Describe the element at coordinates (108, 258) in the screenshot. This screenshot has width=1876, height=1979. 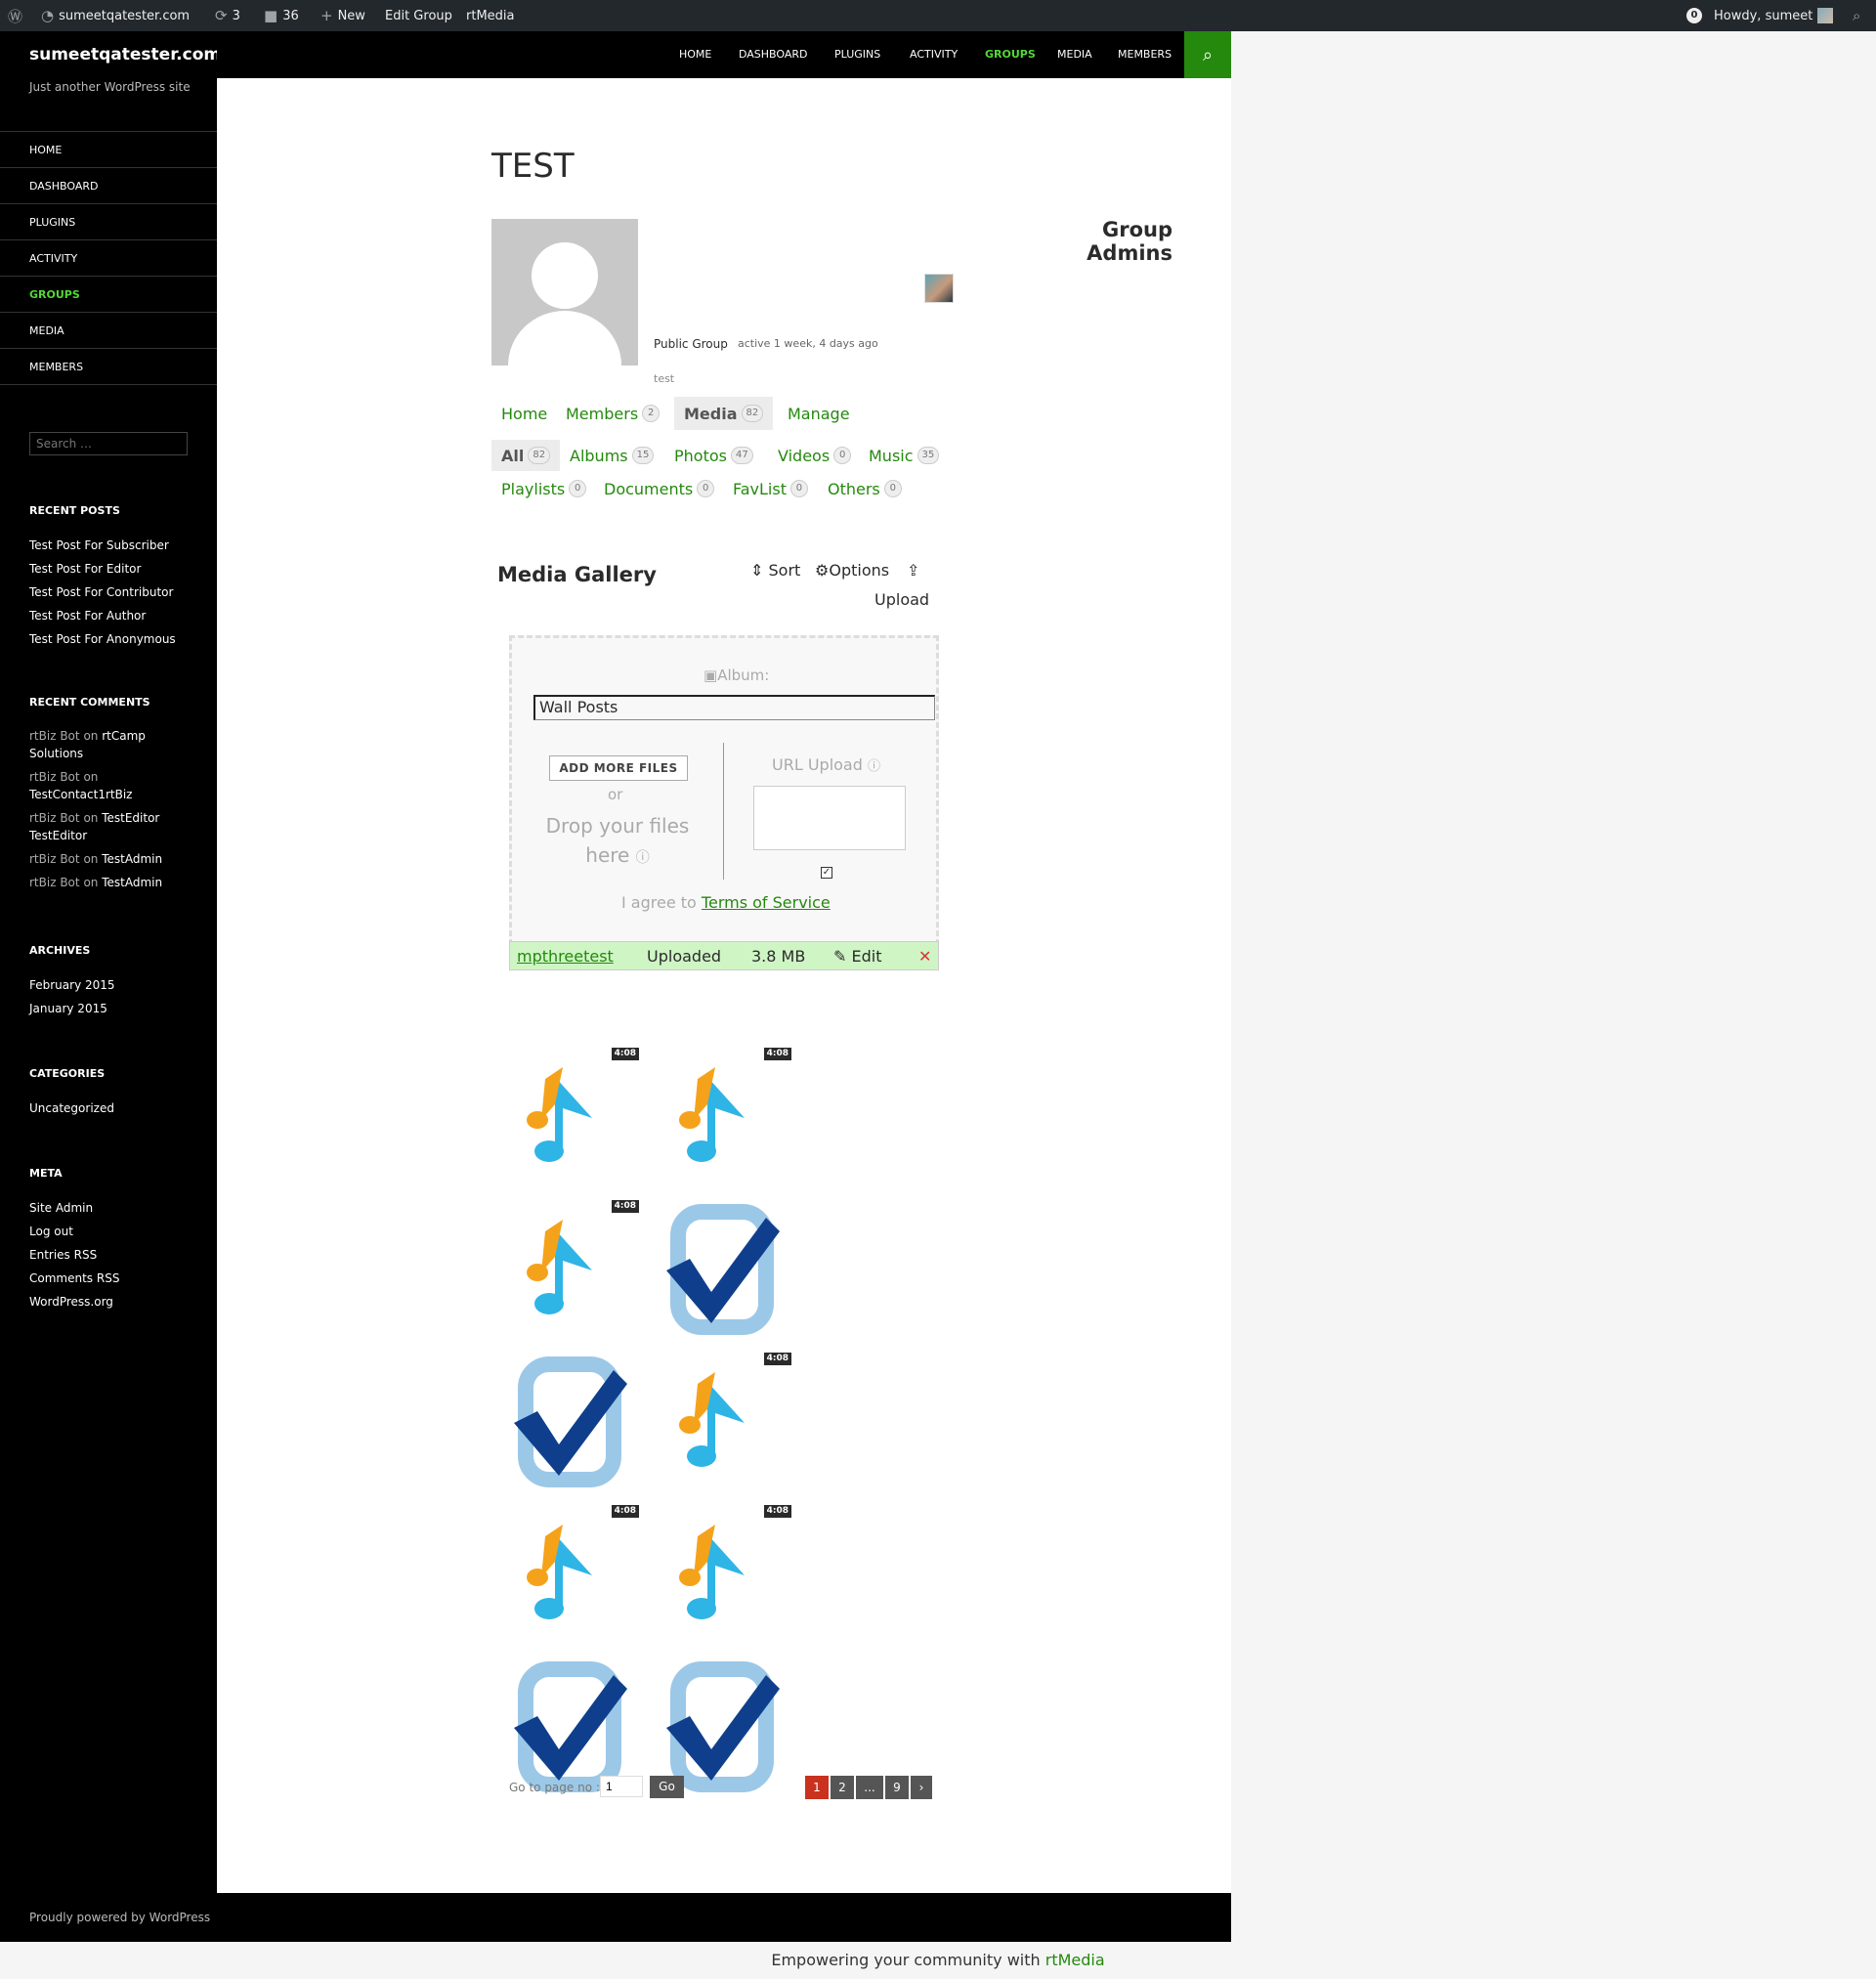
I see `sidebar-nav-activity: ACTIVITY` at that location.